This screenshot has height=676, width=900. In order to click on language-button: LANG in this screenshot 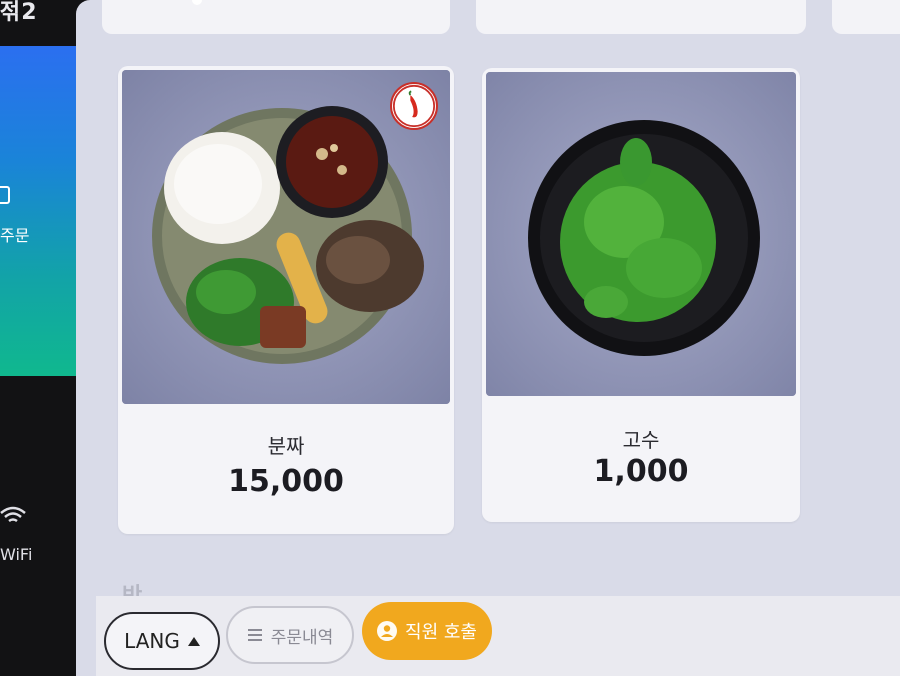, I will do `click(162, 641)`.